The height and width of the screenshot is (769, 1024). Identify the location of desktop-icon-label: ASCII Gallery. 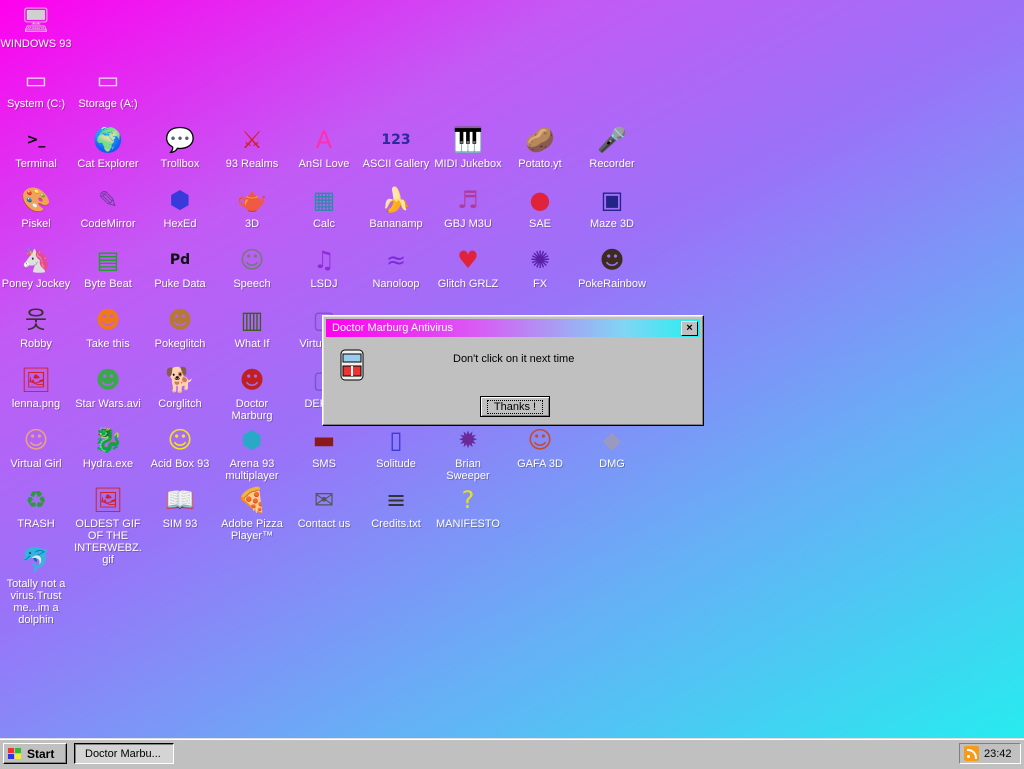
(396, 164).